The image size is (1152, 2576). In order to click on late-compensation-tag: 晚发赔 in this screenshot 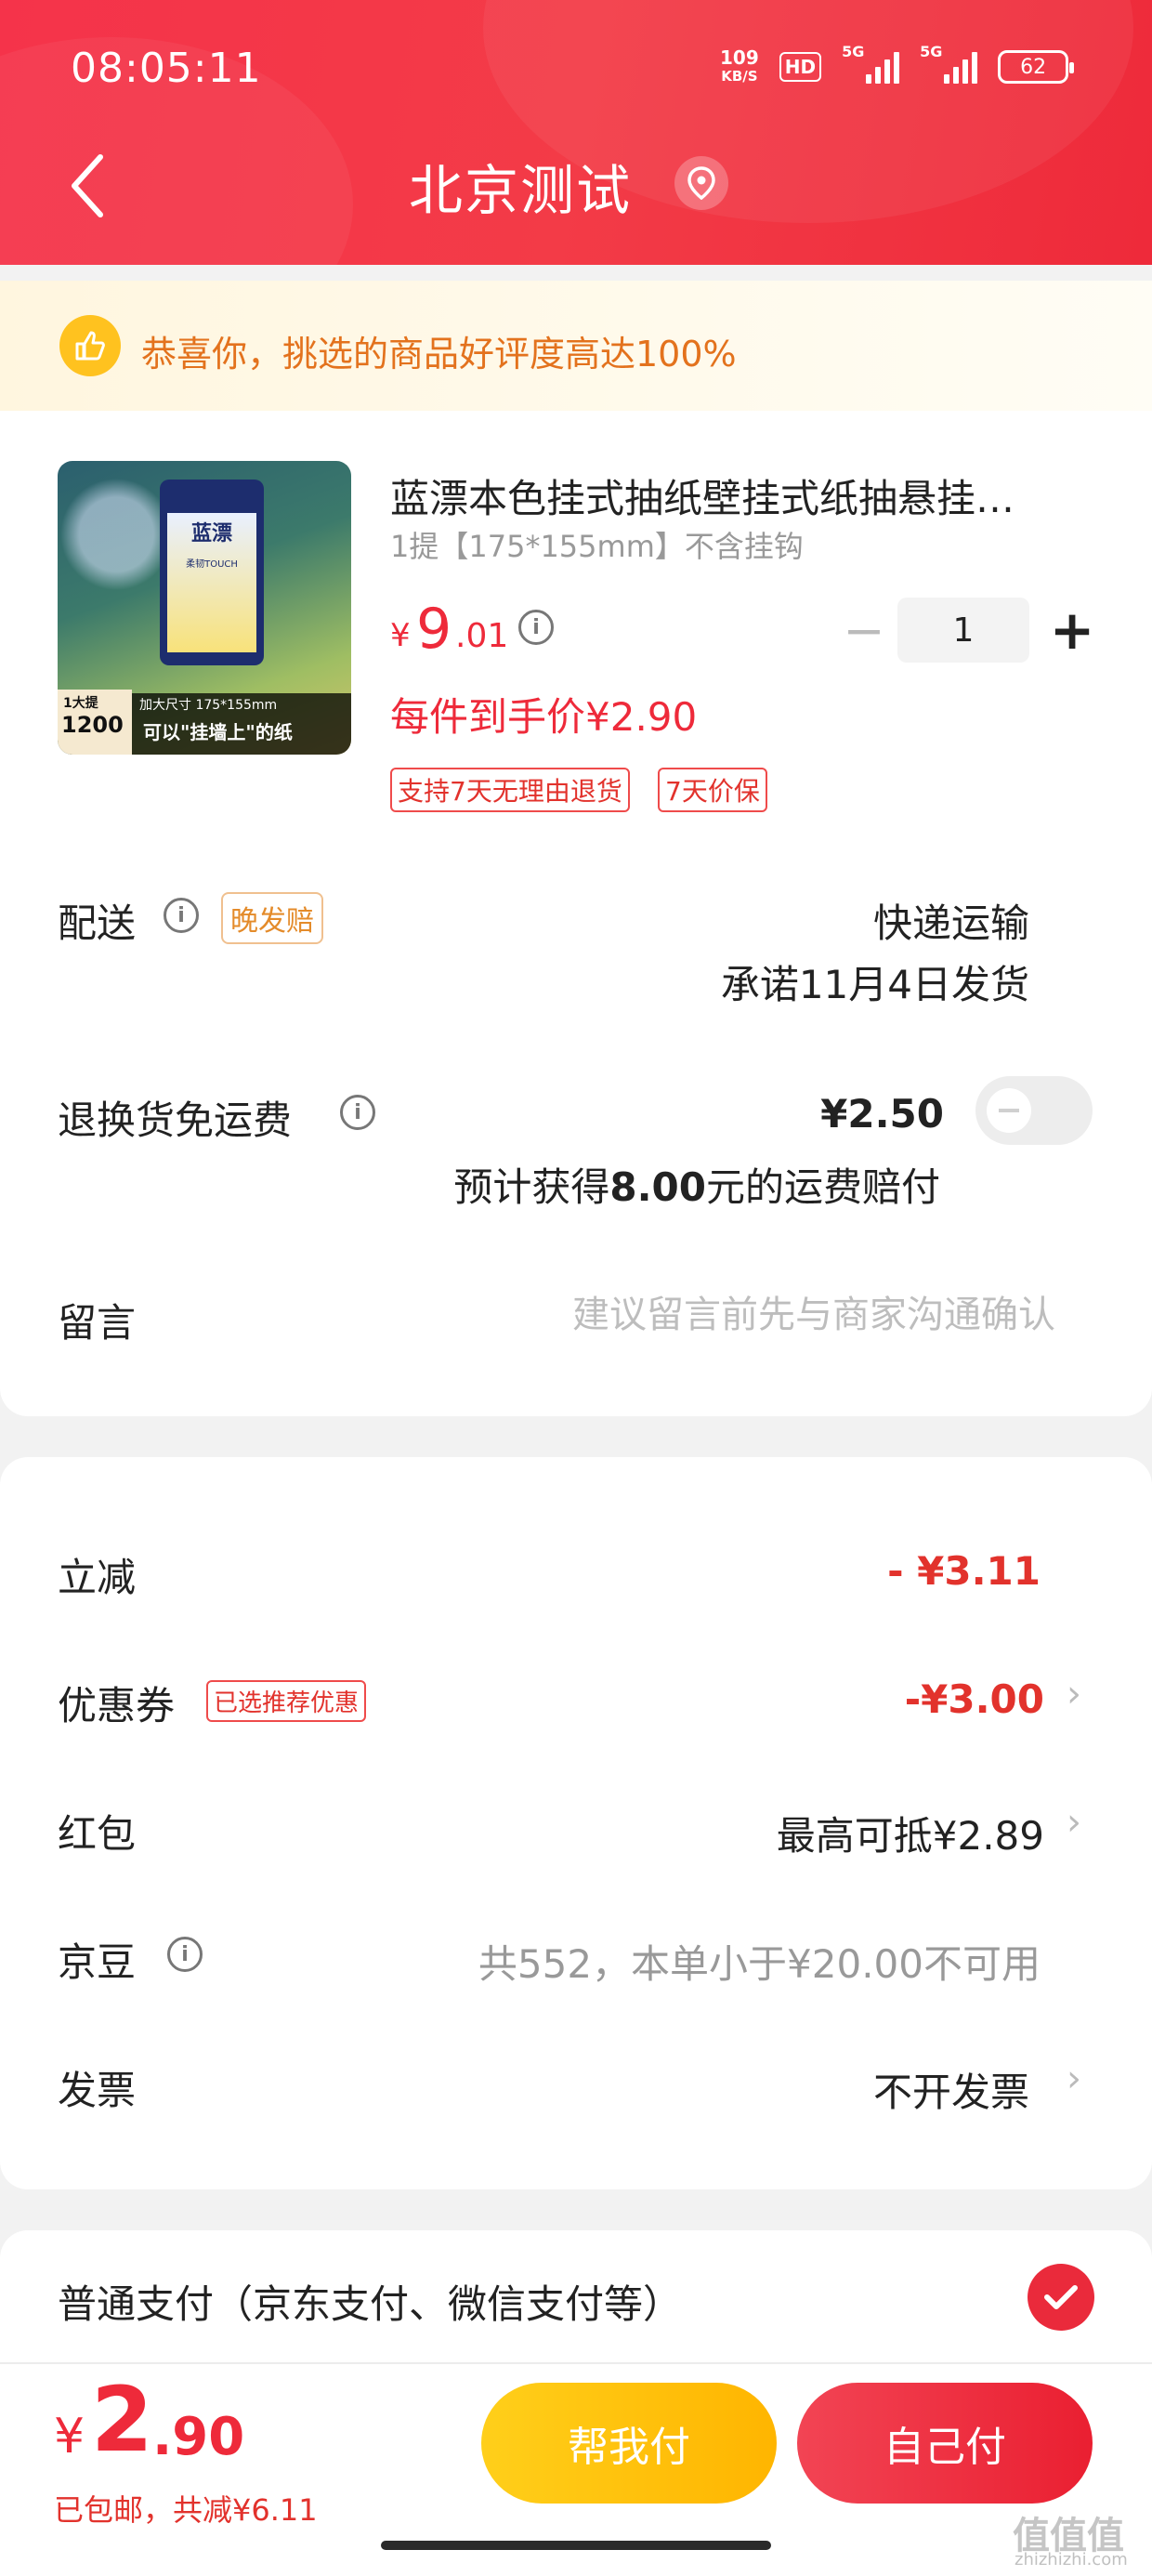, I will do `click(272, 918)`.